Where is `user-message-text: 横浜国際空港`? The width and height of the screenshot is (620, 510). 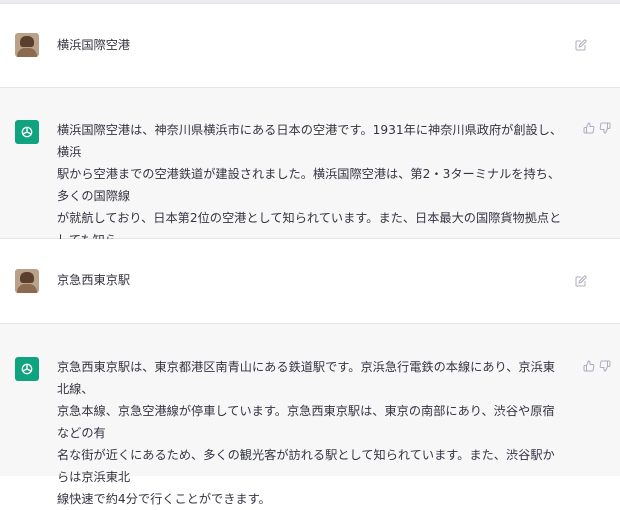
user-message-text: 横浜国際空港 is located at coordinates (94, 45).